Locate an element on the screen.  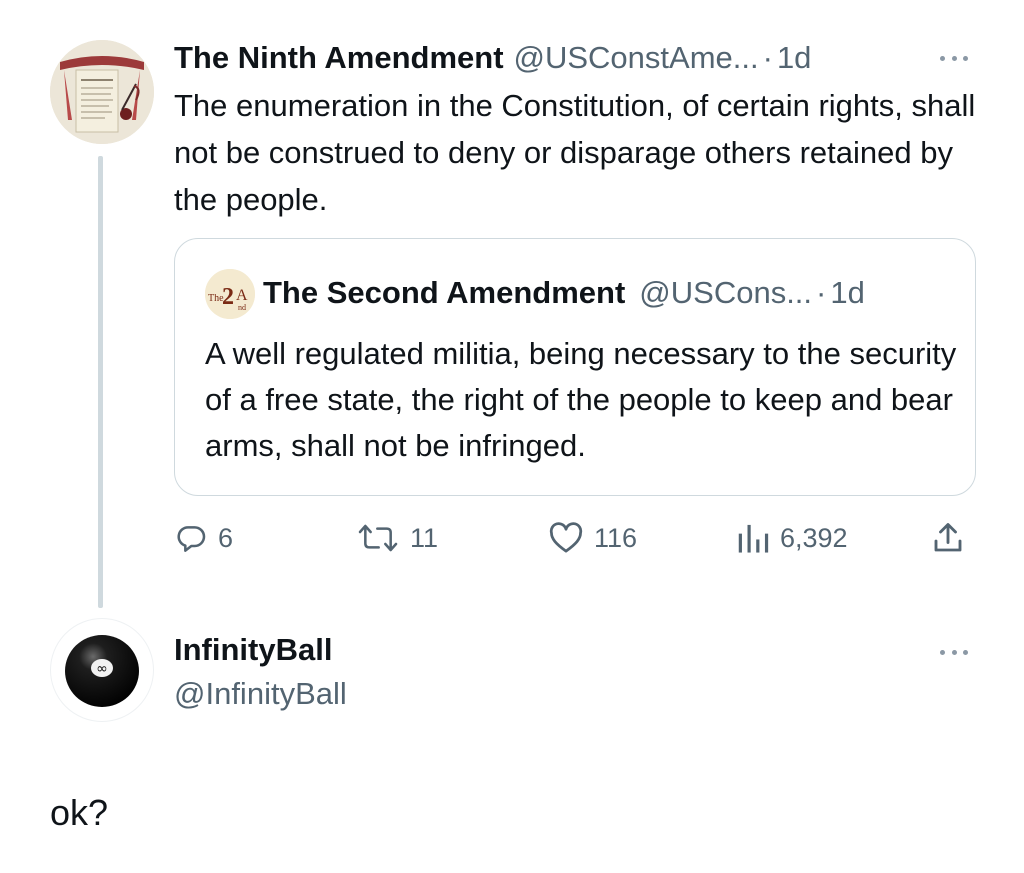
2a-logo-icon: The 2 A nd is located at coordinates (230, 294).